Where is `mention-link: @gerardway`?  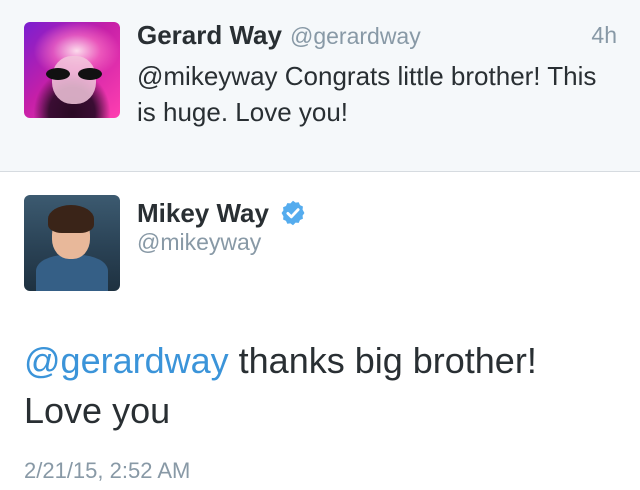
mention-link: @gerardway is located at coordinates (126, 360).